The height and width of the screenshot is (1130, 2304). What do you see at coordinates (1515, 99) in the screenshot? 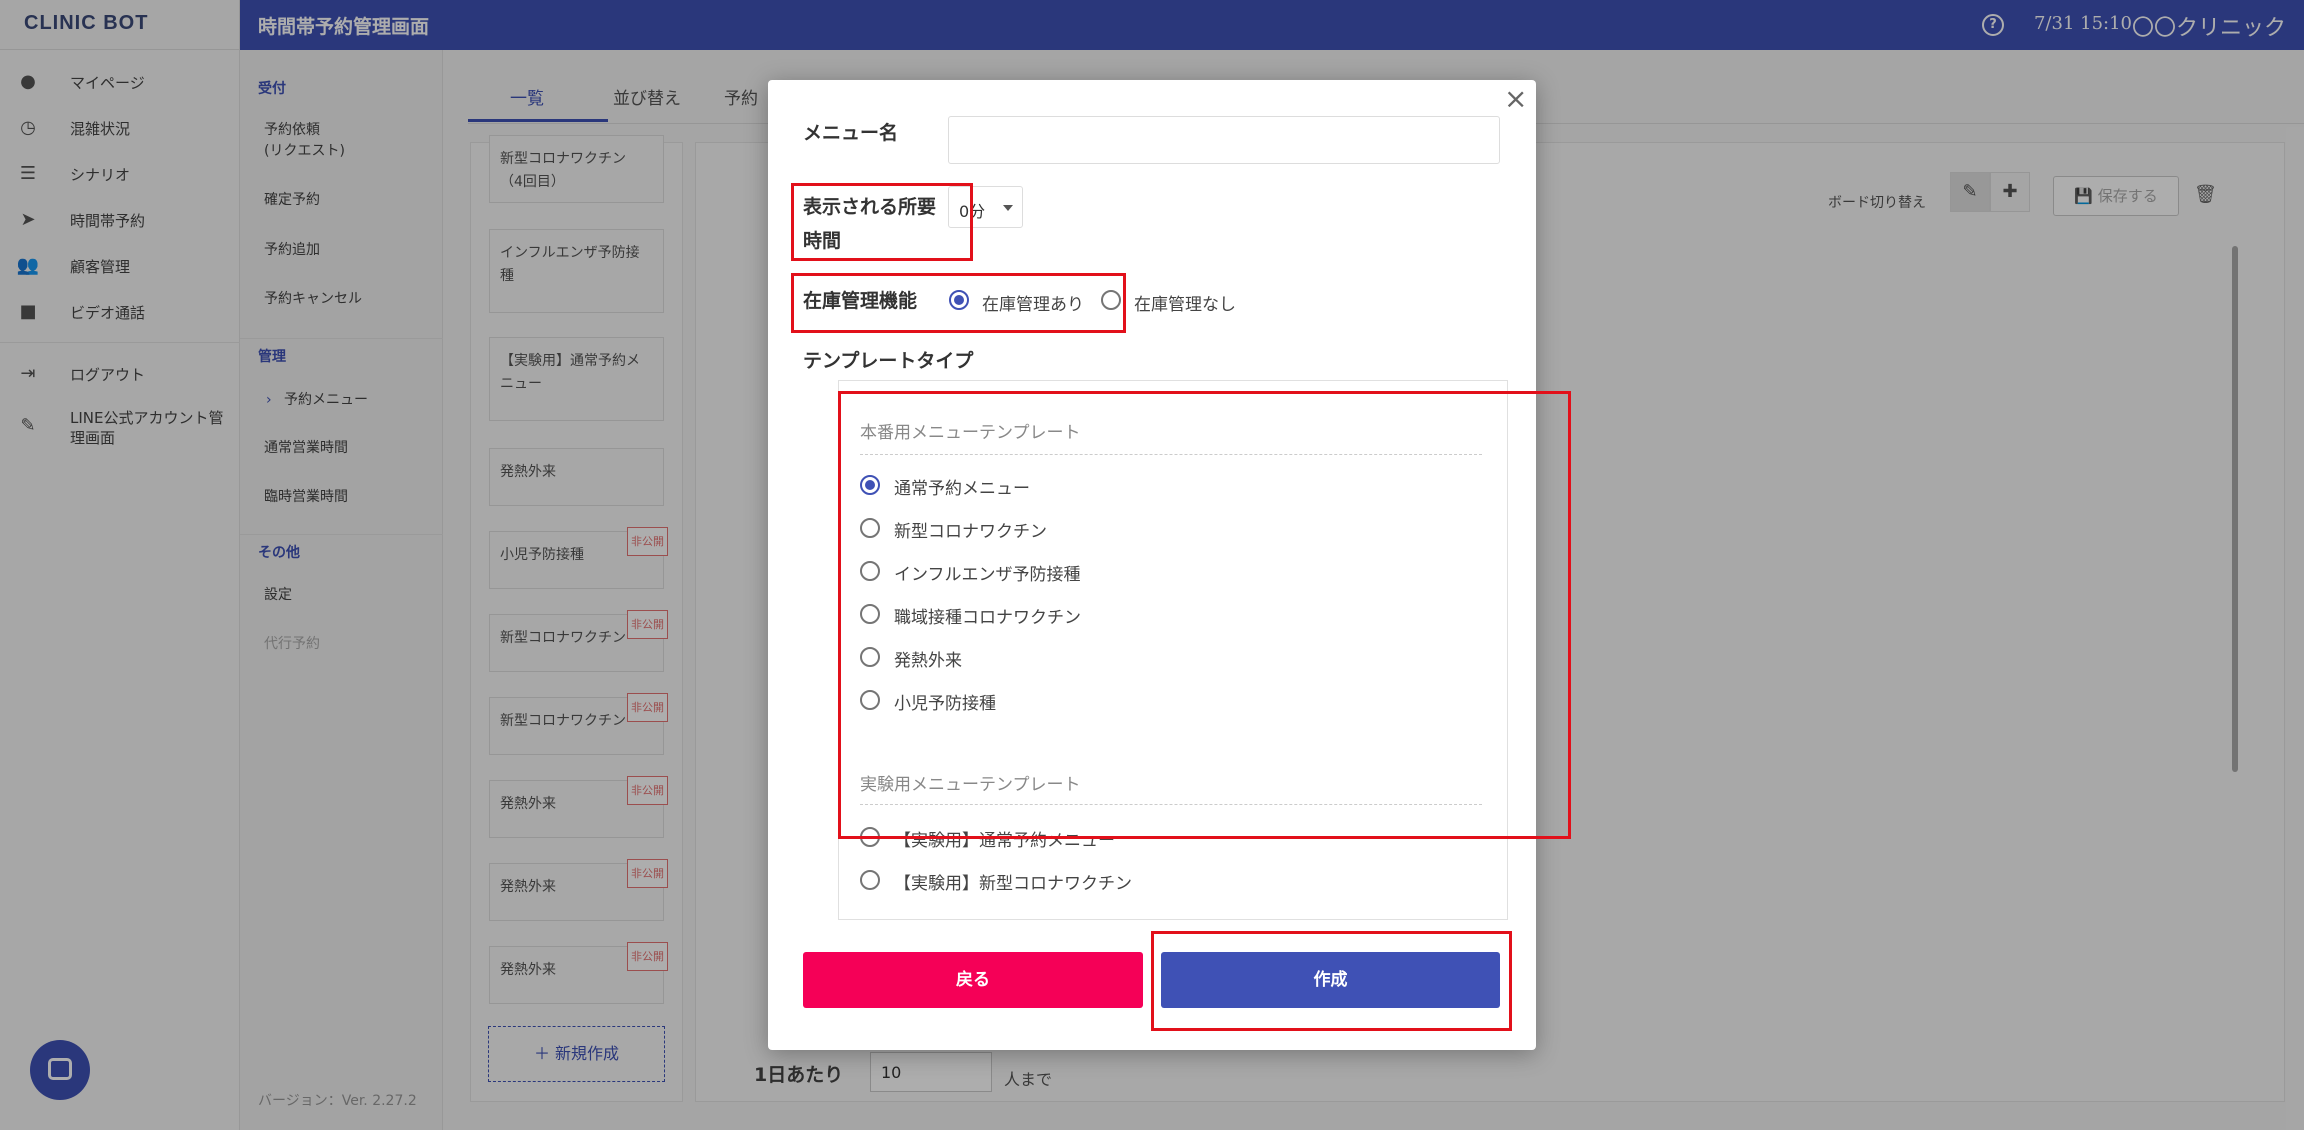
I see `close-icon: ×` at bounding box center [1515, 99].